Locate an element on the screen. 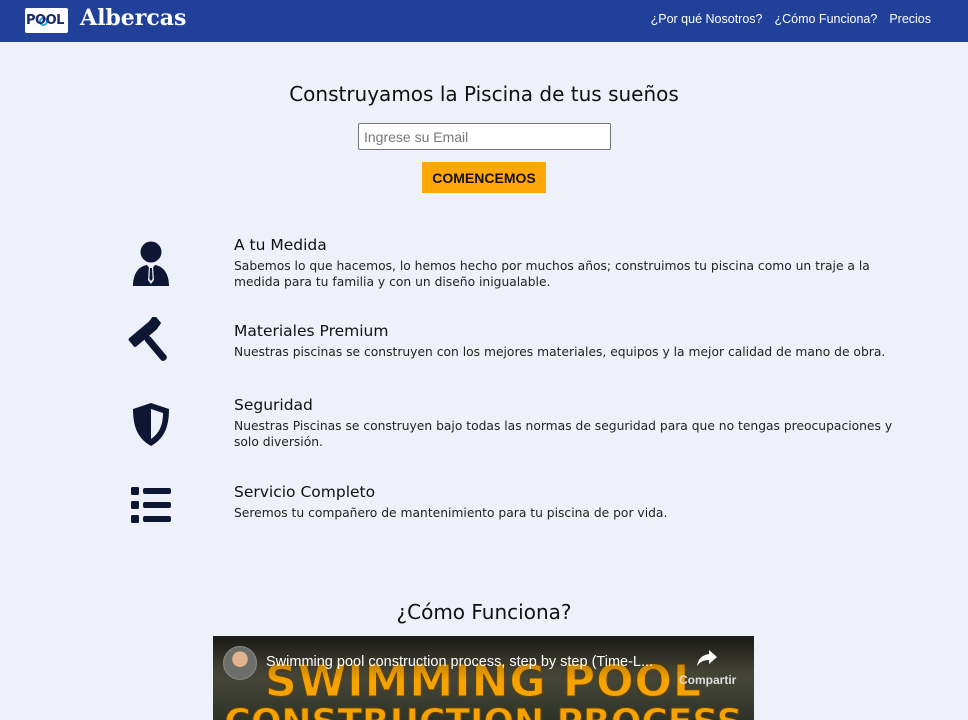  share-arrow-icon is located at coordinates (707, 658).